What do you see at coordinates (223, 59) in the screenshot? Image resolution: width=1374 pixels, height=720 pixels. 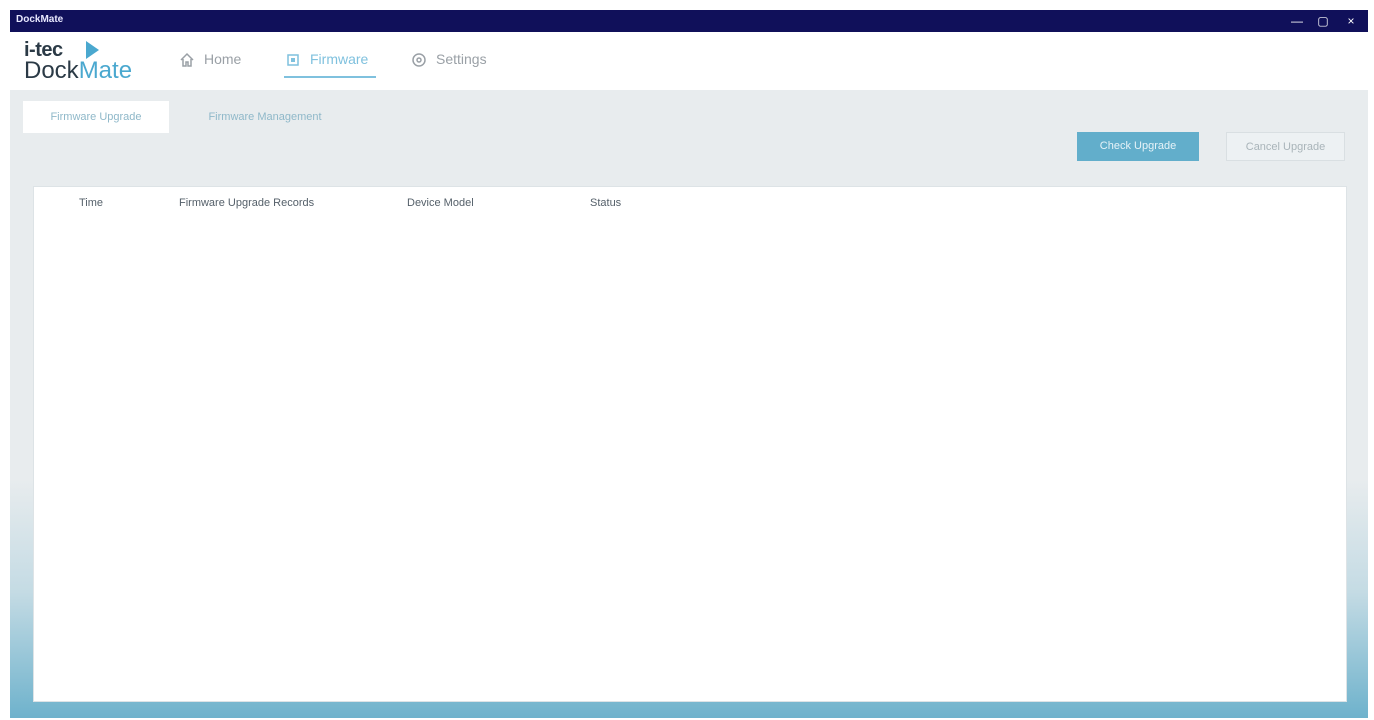 I see `nav-home-label: Home` at bounding box center [223, 59].